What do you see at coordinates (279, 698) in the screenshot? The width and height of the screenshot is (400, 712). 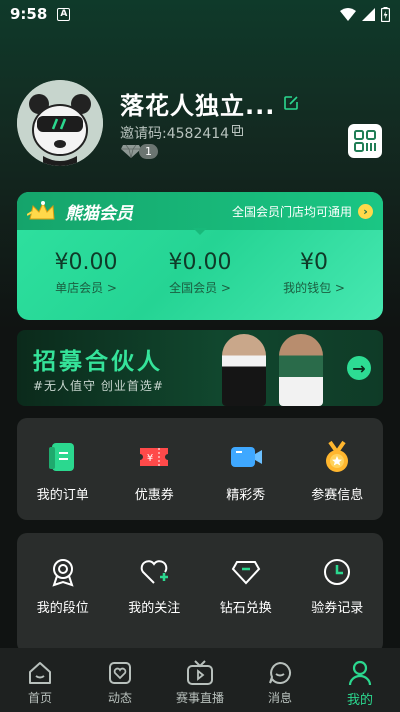 I see `nav-messages-label: 消息` at bounding box center [279, 698].